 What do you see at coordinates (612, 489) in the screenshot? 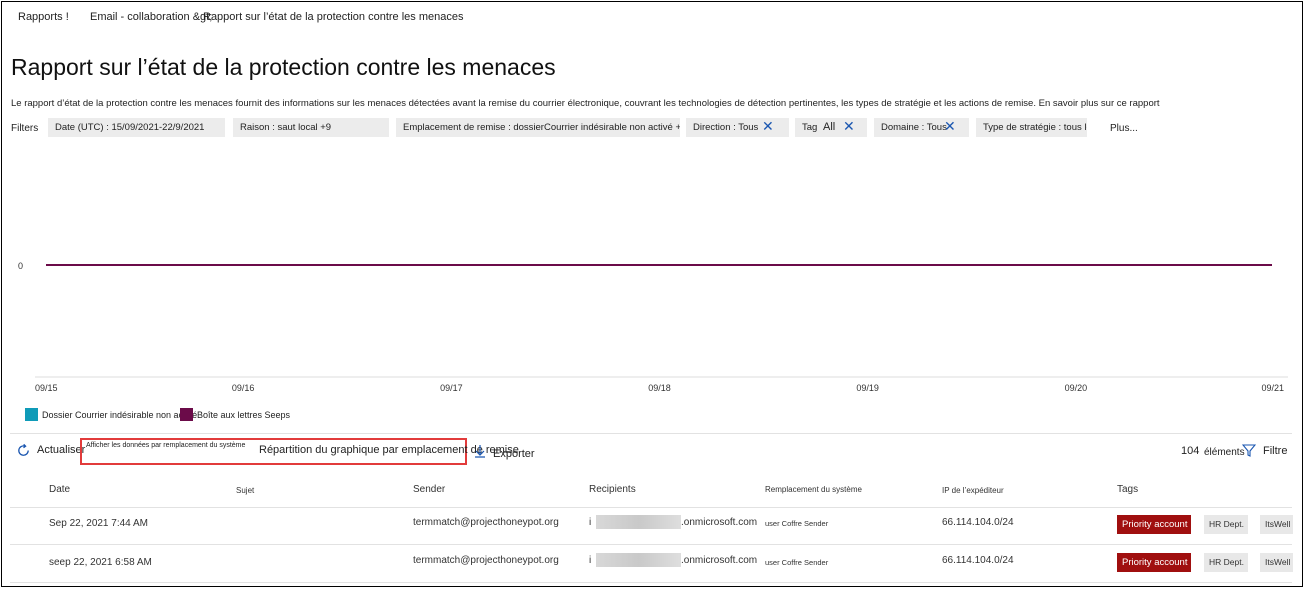
I see `column-header-recipients: Recipients` at bounding box center [612, 489].